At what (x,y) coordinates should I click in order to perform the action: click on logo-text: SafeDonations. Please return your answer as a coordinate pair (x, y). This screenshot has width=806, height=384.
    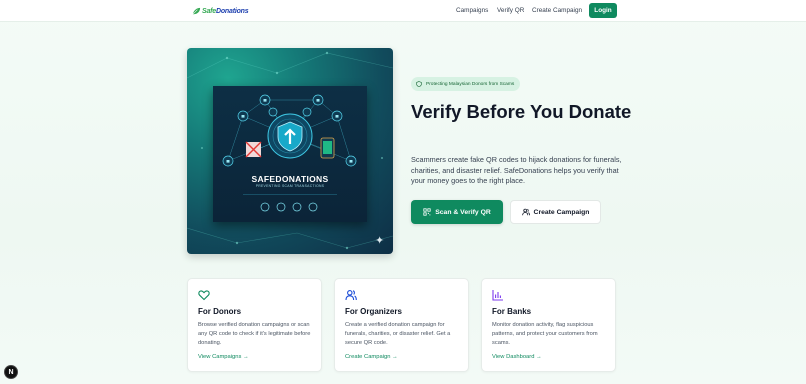
    Looking at the image, I should click on (225, 11).